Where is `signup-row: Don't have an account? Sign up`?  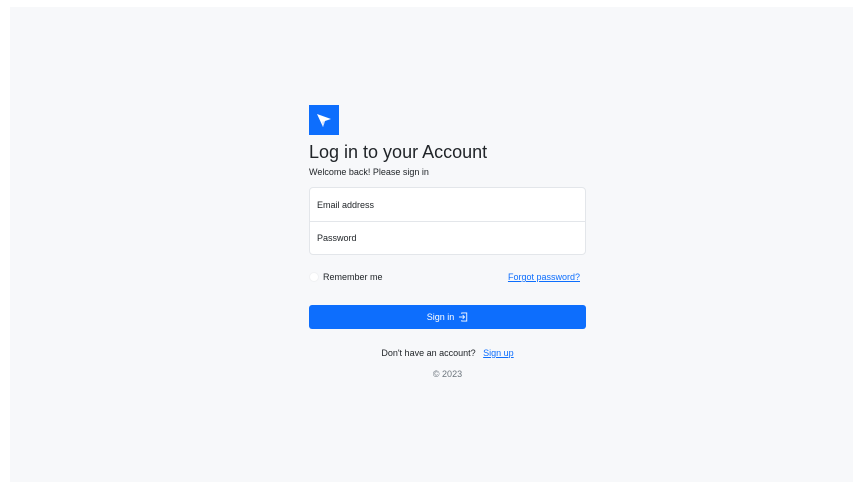
signup-row: Don't have an account? Sign up is located at coordinates (447, 353).